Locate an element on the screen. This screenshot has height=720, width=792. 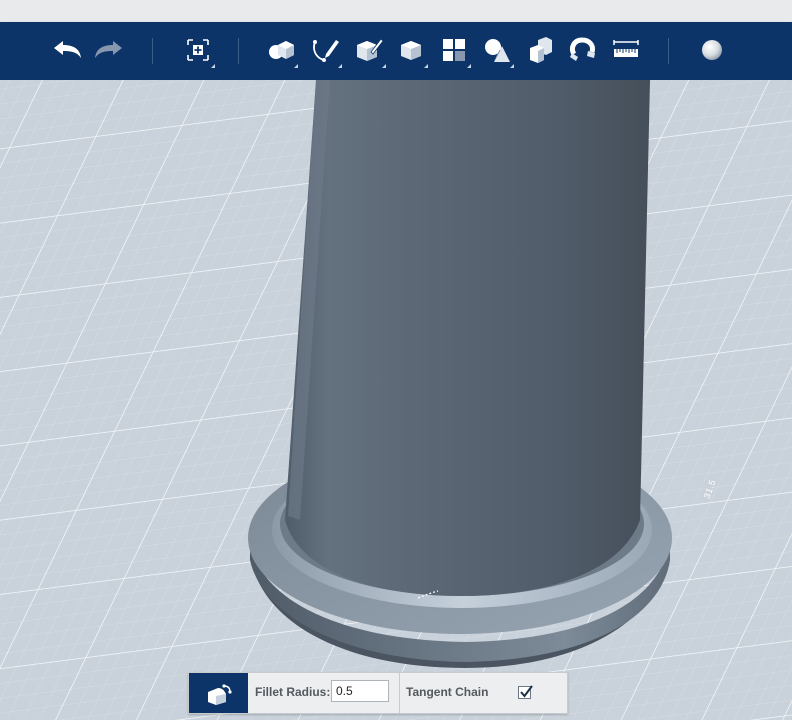
measure-button is located at coordinates (626, 50).